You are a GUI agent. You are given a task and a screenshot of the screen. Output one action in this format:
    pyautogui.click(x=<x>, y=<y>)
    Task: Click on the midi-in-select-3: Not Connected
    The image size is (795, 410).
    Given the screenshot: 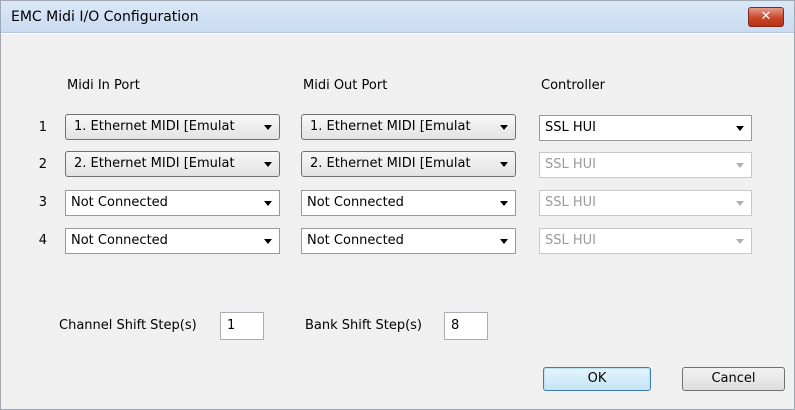 What is the action you would take?
    pyautogui.click(x=172, y=203)
    